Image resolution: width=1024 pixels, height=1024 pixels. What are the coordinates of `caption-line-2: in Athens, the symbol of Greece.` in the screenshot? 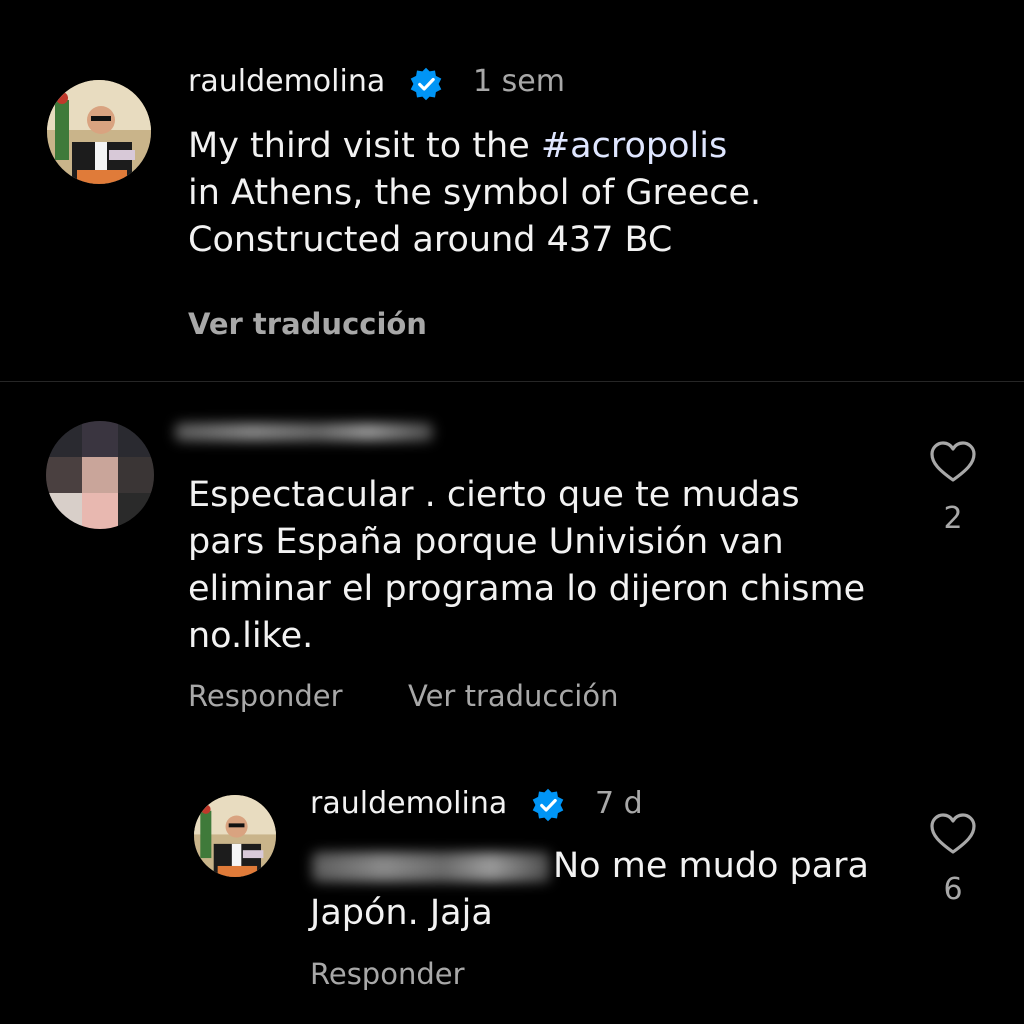 It's located at (475, 193).